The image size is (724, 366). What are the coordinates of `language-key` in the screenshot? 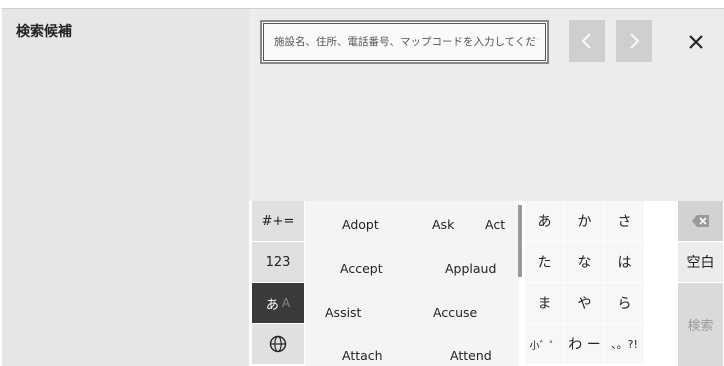 It's located at (278, 344).